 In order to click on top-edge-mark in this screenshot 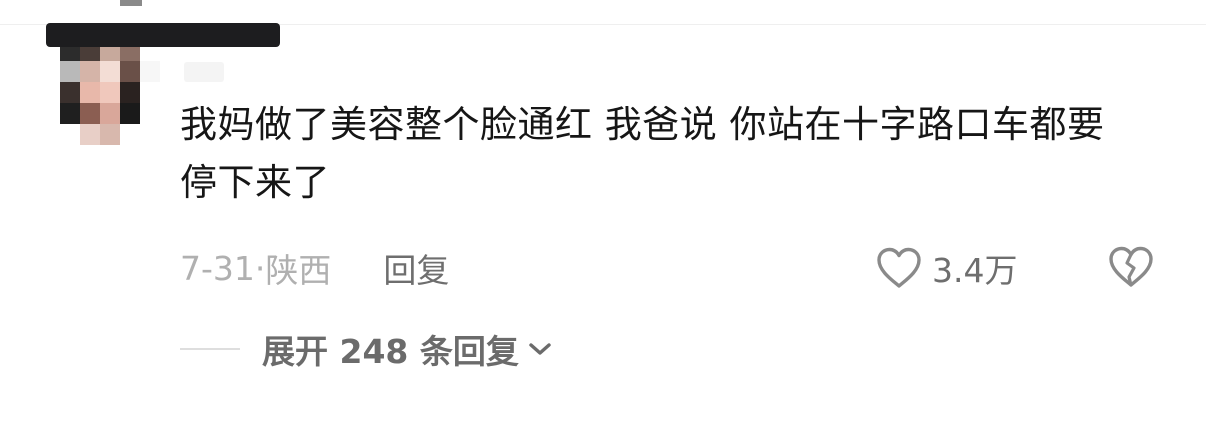, I will do `click(131, 3)`.